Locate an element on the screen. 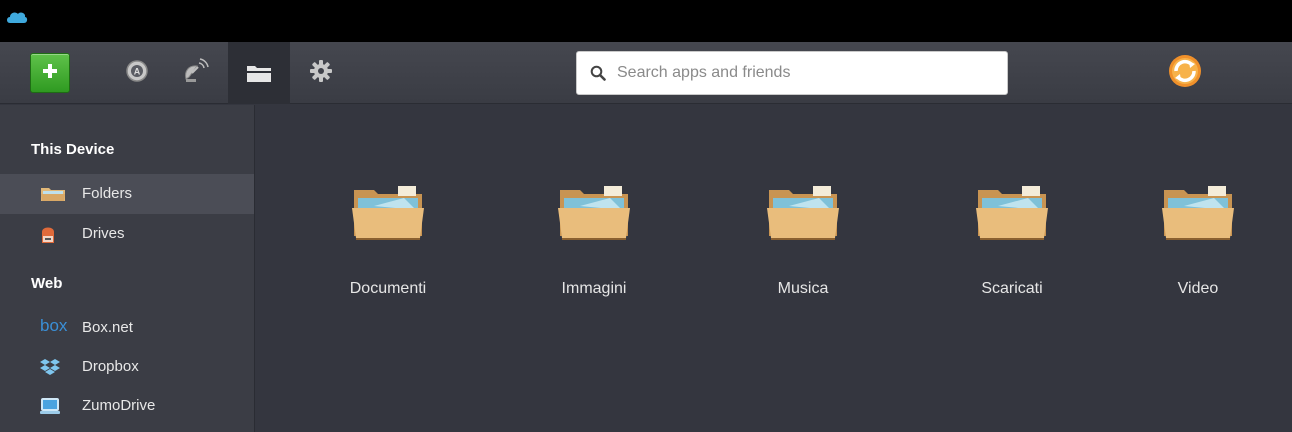 The height and width of the screenshot is (432, 1292). folder-item-scaricati: Scaricati is located at coordinates (1012, 245).